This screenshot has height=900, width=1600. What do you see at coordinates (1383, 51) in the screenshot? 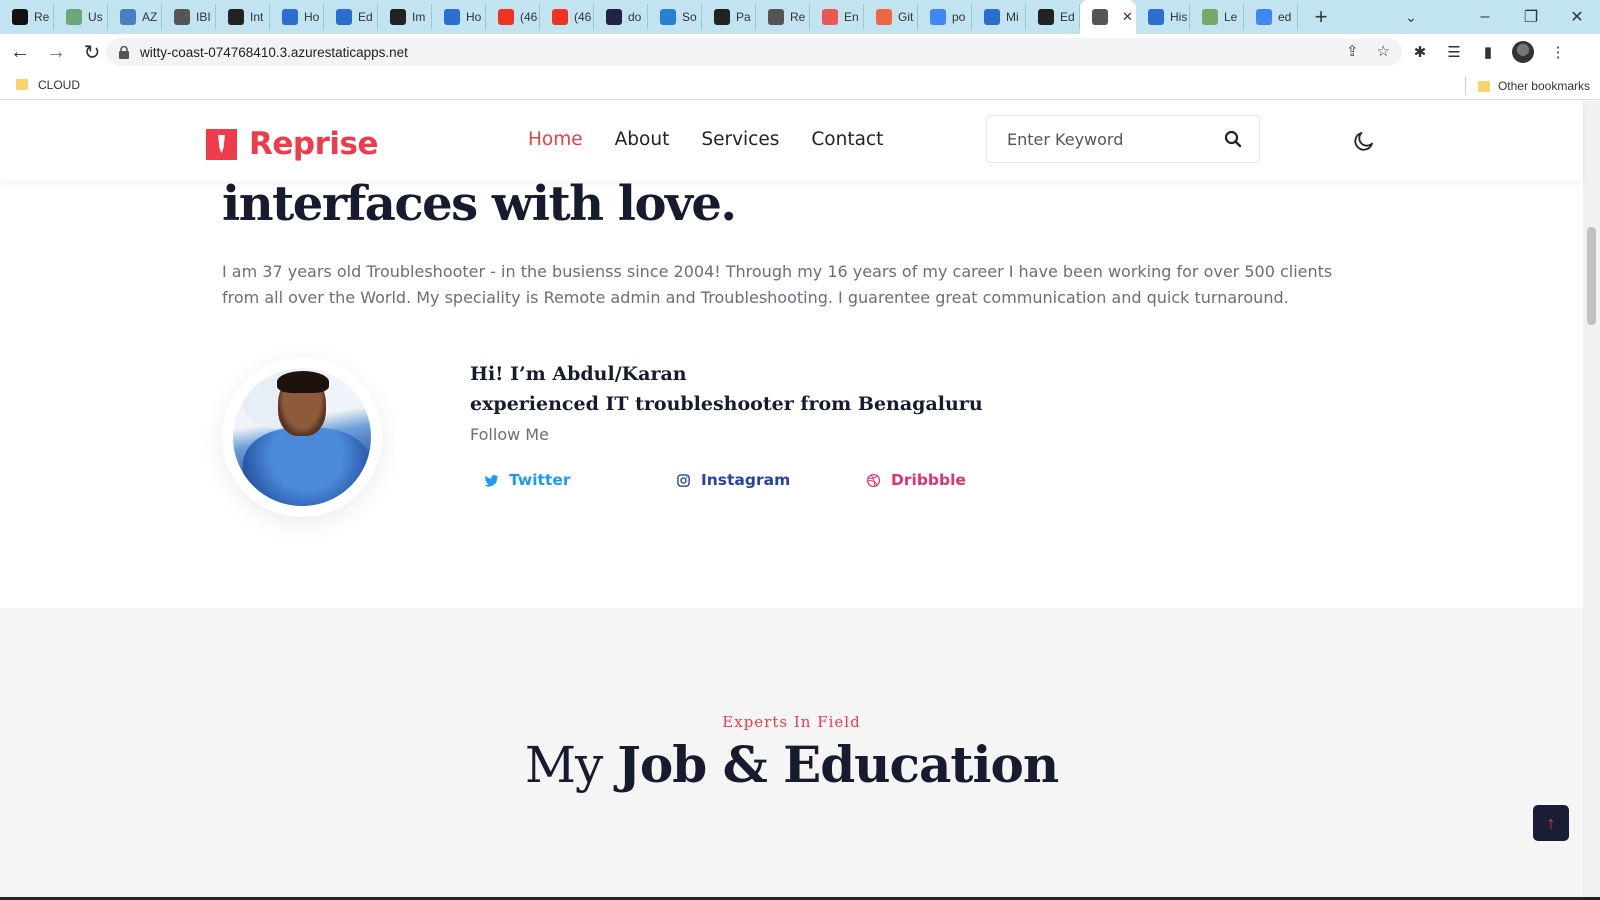
I see `bookmark-star-icon: ☆` at bounding box center [1383, 51].